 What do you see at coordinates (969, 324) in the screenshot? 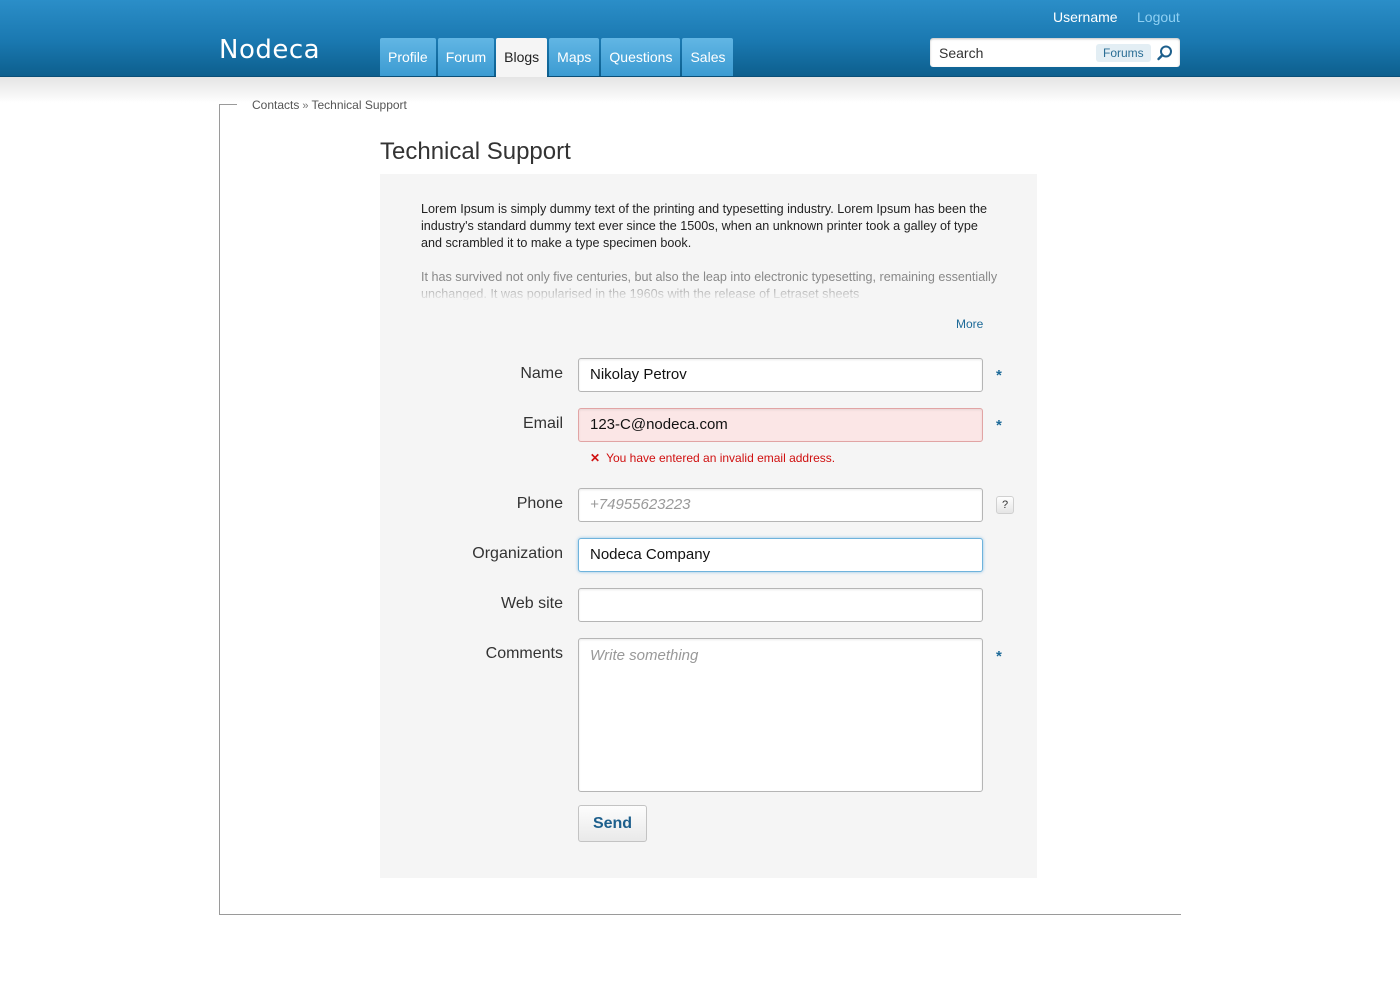
I see `more-link: More` at bounding box center [969, 324].